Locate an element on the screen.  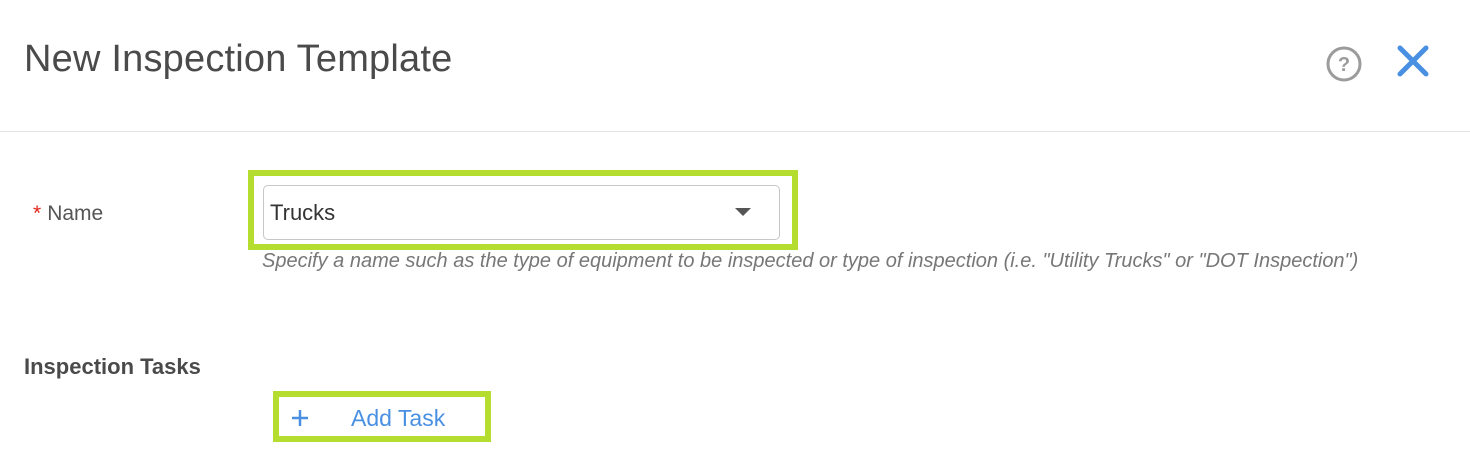
add-task-button: Add Task is located at coordinates (367, 418).